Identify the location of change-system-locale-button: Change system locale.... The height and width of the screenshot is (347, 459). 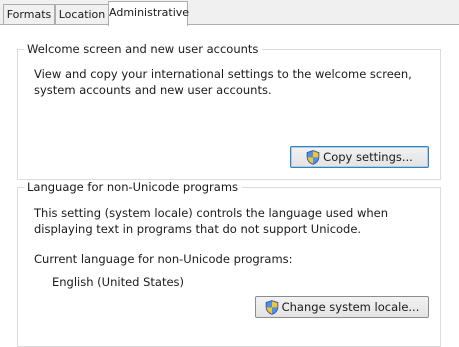
(342, 307).